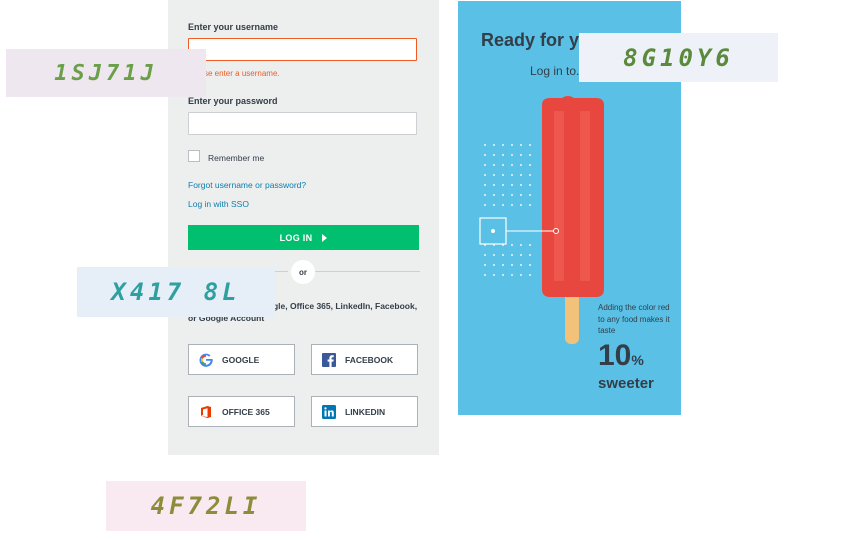  What do you see at coordinates (637, 360) in the screenshot?
I see `promo-percent: %` at bounding box center [637, 360].